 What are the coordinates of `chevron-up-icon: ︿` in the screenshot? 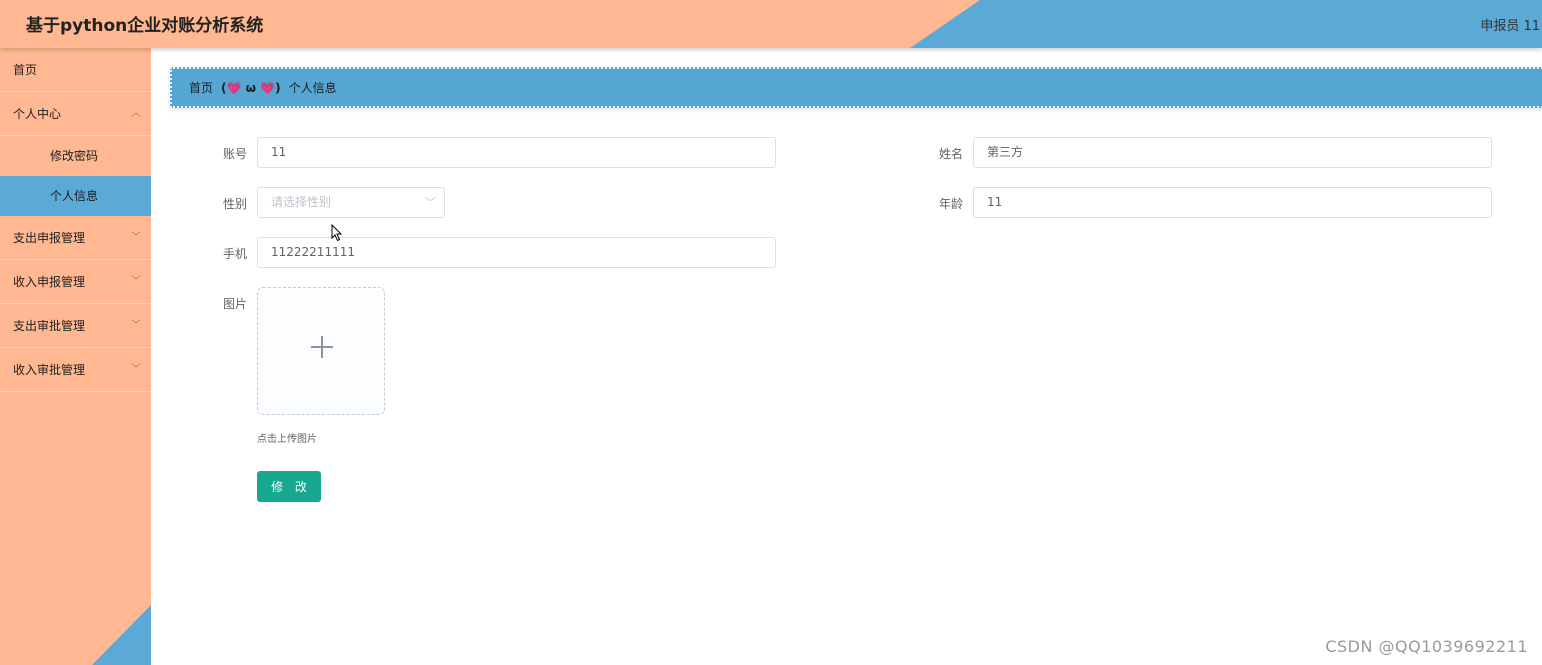 It's located at (136, 113).